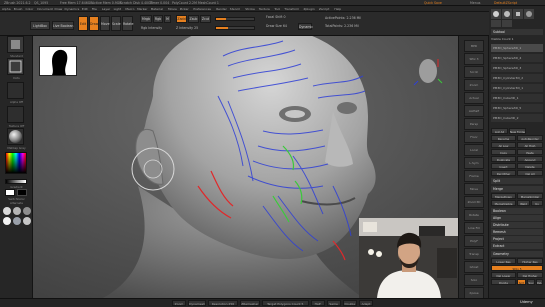  What do you see at coordinates (517, 268) in the screenshot?
I see `sdiv-slider: SDiv 5` at bounding box center [517, 268].